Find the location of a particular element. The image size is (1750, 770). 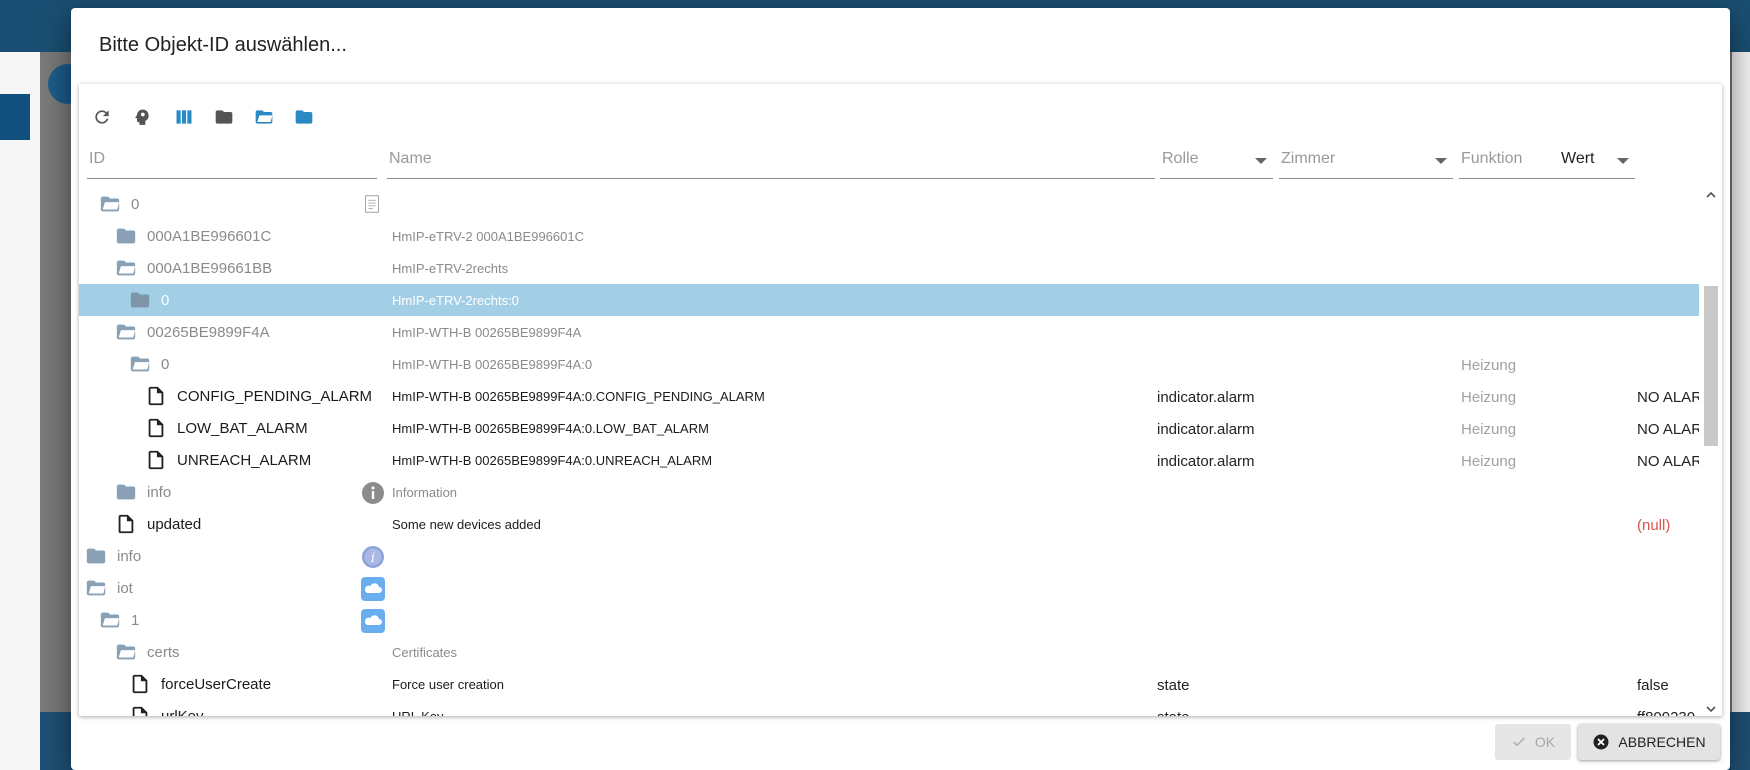

background-right-strip is located at coordinates (1741, 382).